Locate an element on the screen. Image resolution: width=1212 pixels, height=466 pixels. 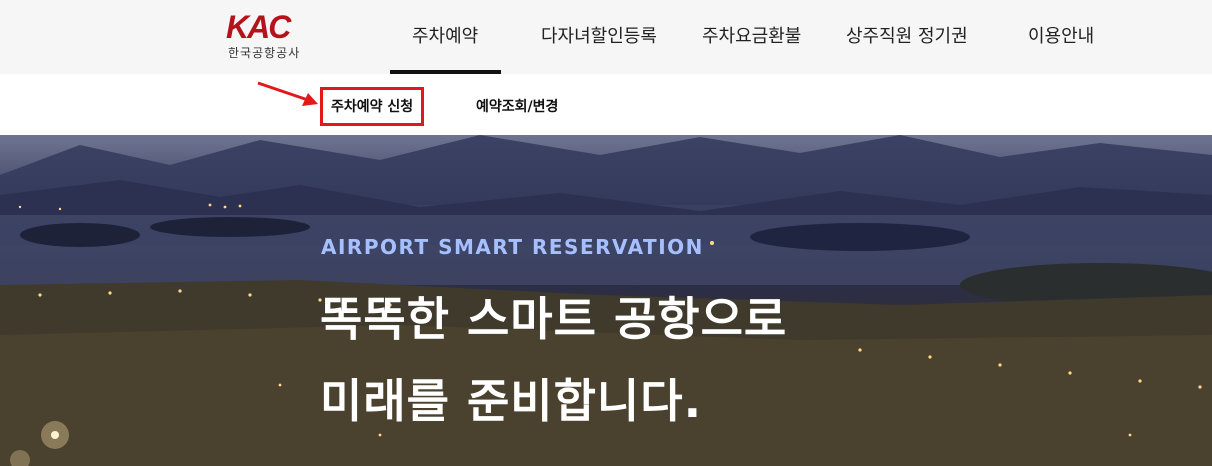
gnb-parking-reservation: 주차예약 is located at coordinates (445, 35).